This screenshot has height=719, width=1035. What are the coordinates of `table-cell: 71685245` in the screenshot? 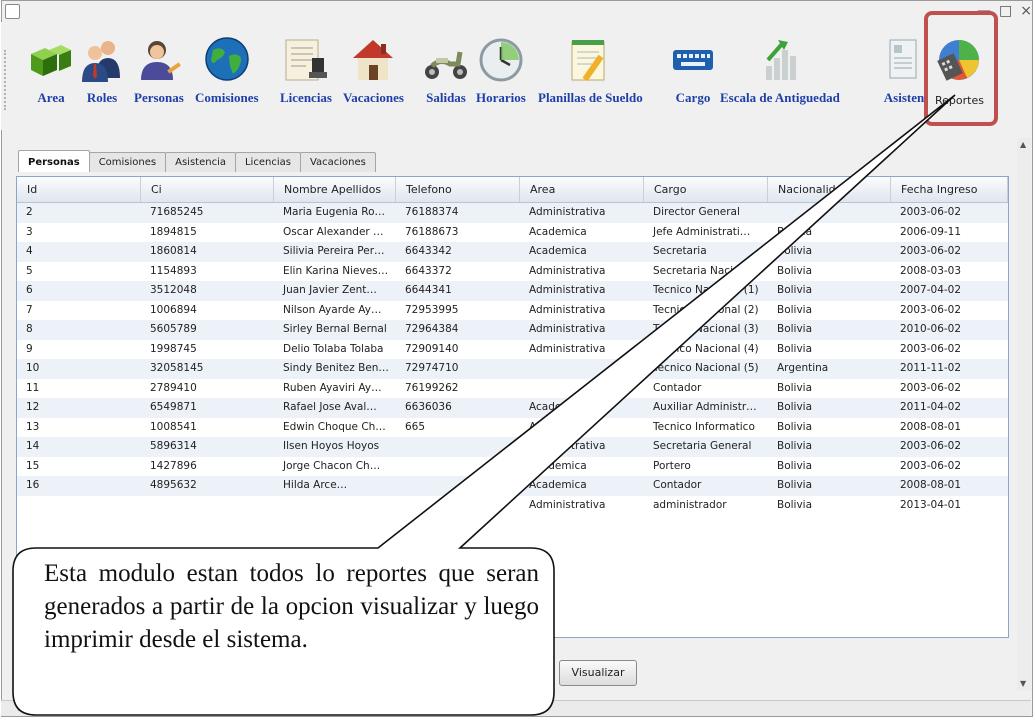 It's located at (177, 212).